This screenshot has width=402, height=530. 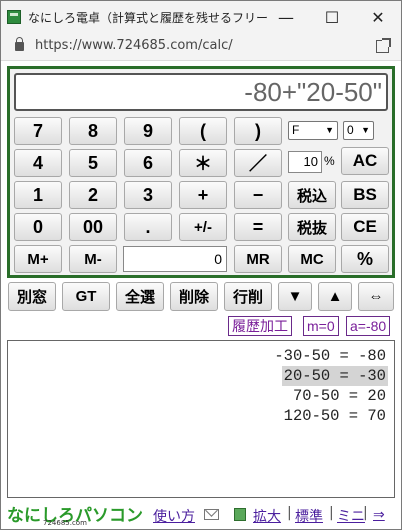 What do you see at coordinates (203, 163) in the screenshot?
I see `key-multiply: ＊` at bounding box center [203, 163].